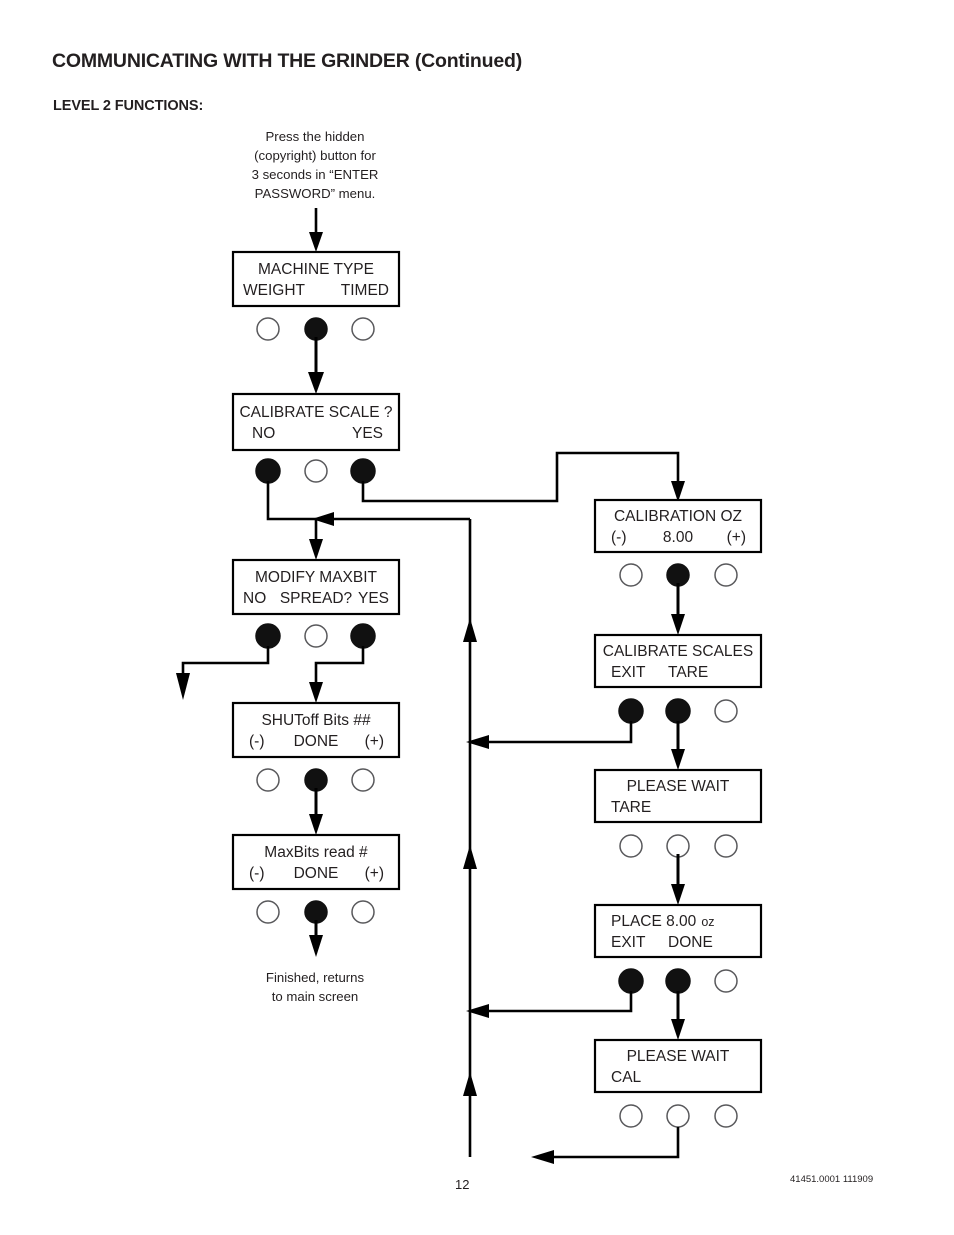  I want to click on machine-type-line1: MACHINE TYPE, so click(316, 269).